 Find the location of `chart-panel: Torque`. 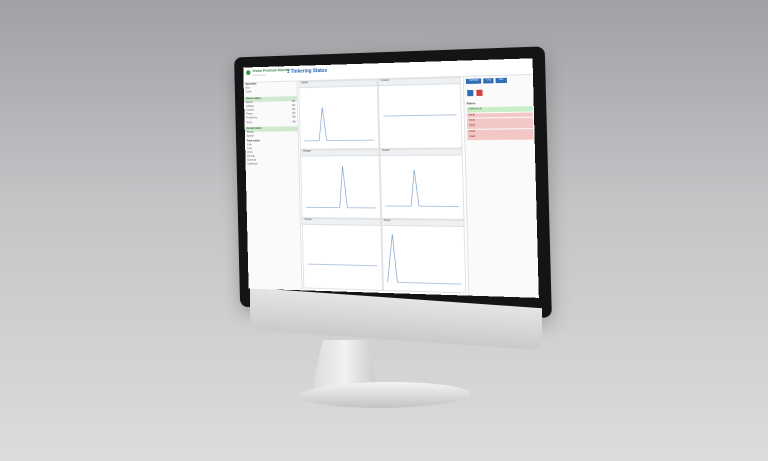

chart-panel: Torque is located at coordinates (342, 254).